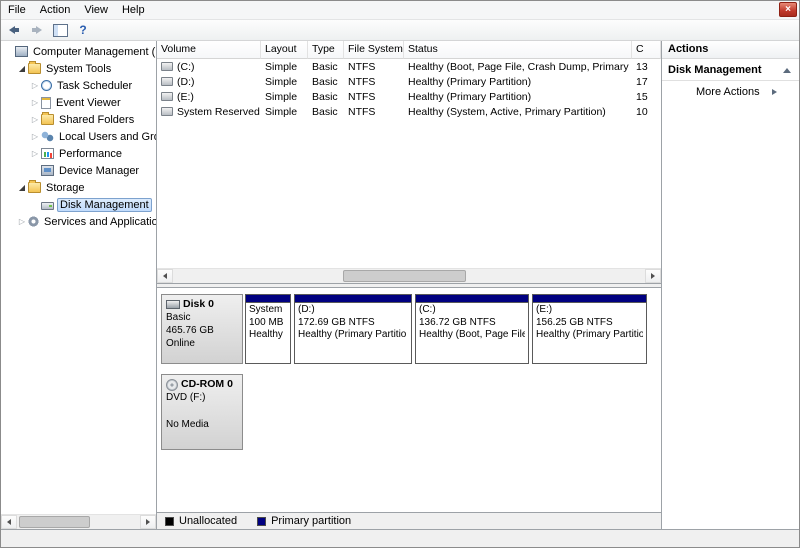  What do you see at coordinates (172, 384) in the screenshot?
I see `cd-icon` at bounding box center [172, 384].